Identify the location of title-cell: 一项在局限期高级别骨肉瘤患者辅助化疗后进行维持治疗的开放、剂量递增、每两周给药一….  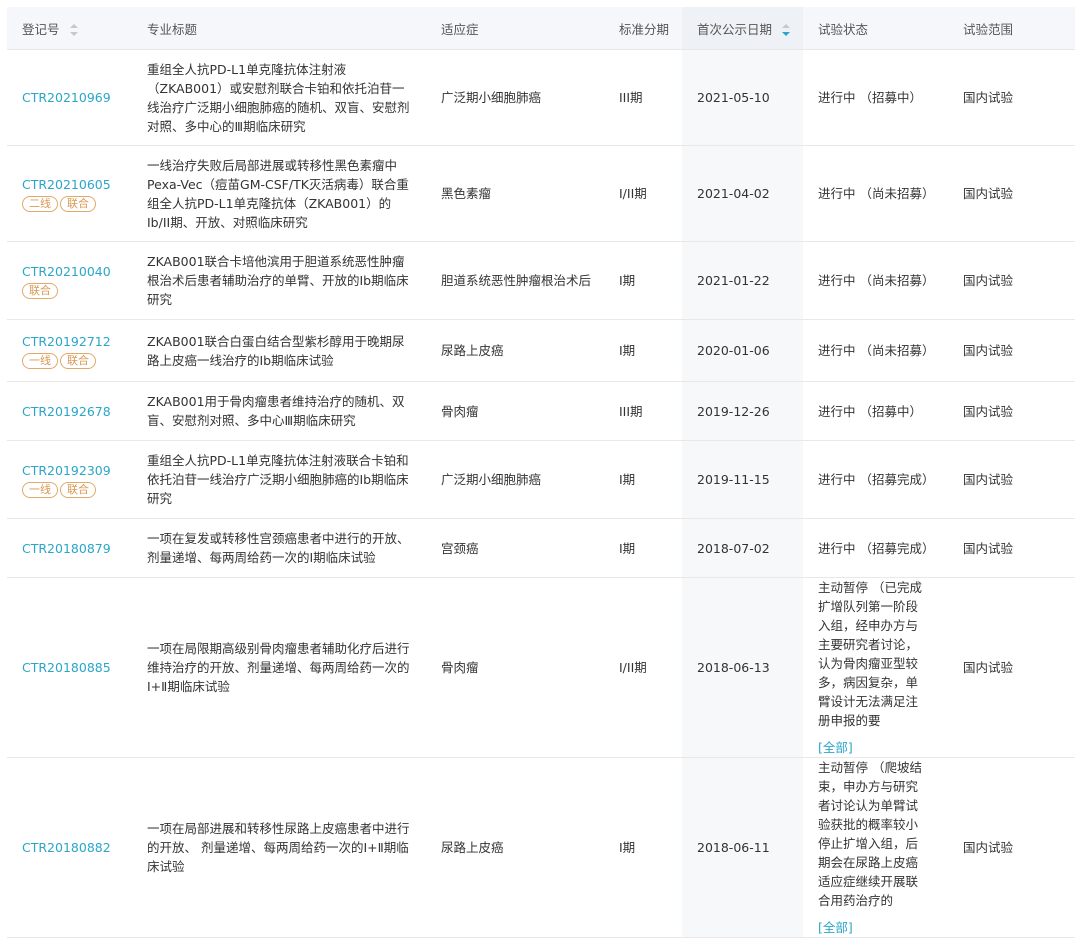
(279, 667).